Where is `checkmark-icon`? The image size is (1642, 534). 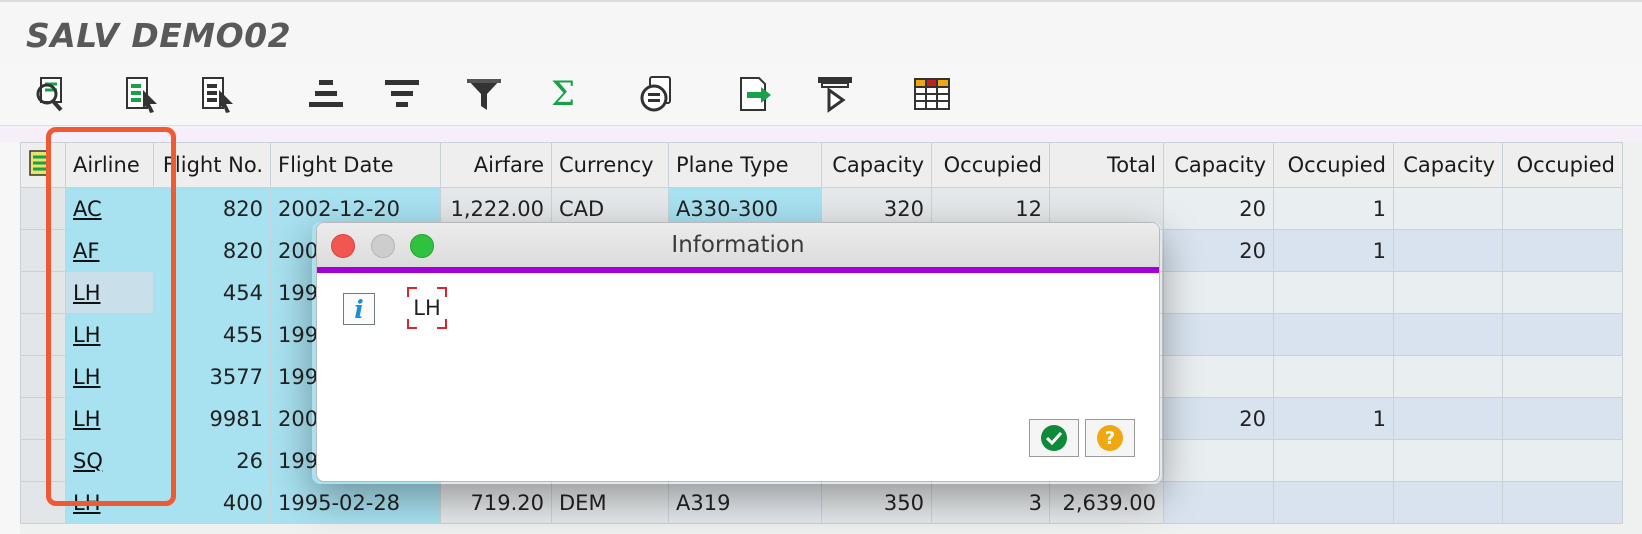
checkmark-icon is located at coordinates (1054, 438).